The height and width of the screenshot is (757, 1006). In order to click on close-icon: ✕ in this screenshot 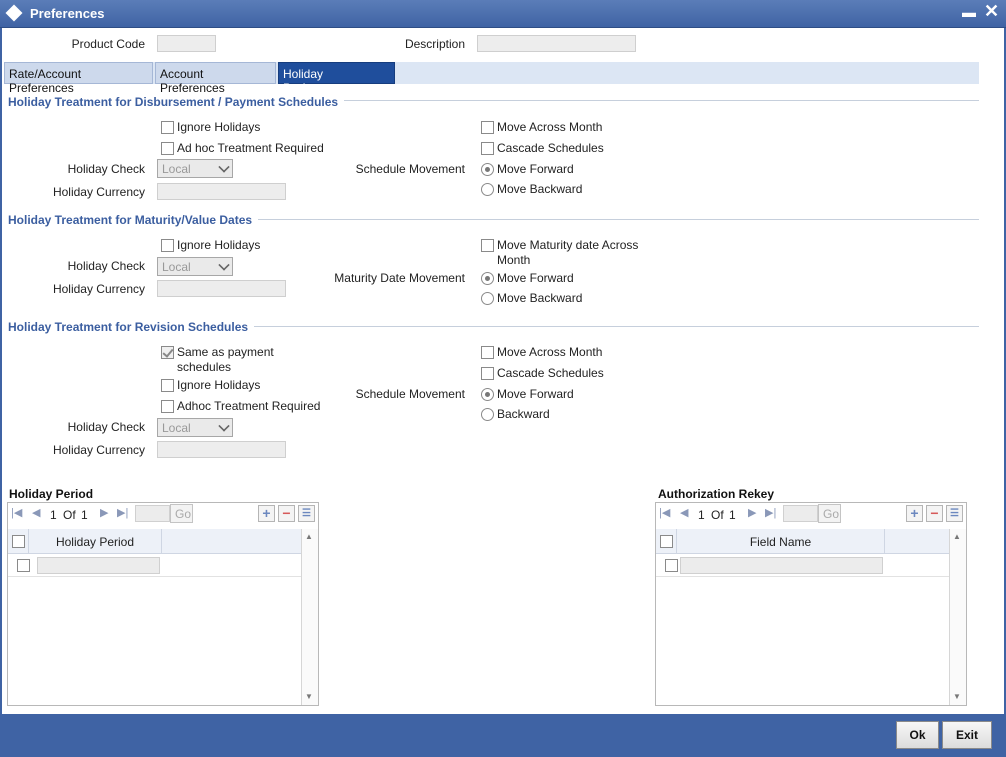, I will do `click(991, 11)`.